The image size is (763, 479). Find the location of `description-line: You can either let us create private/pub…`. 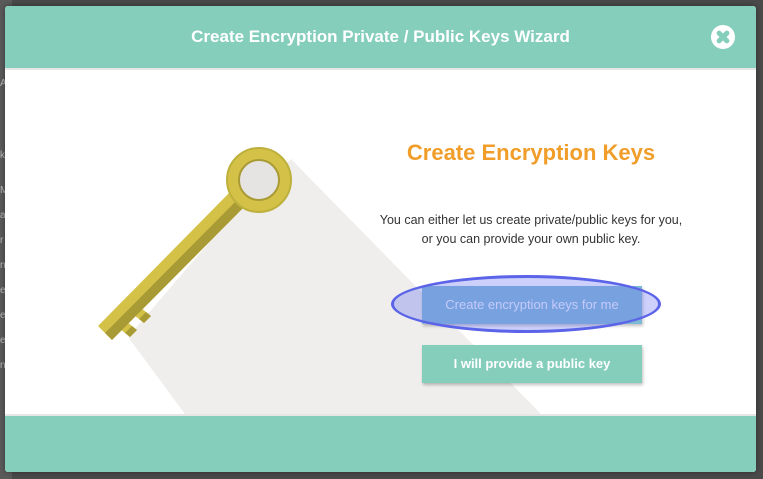

description-line: You can either let us create private/pub… is located at coordinates (531, 220).